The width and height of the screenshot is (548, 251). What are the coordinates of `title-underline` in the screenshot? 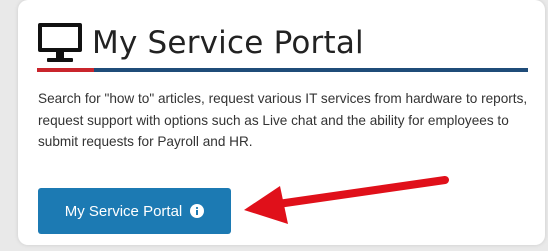 It's located at (282, 70).